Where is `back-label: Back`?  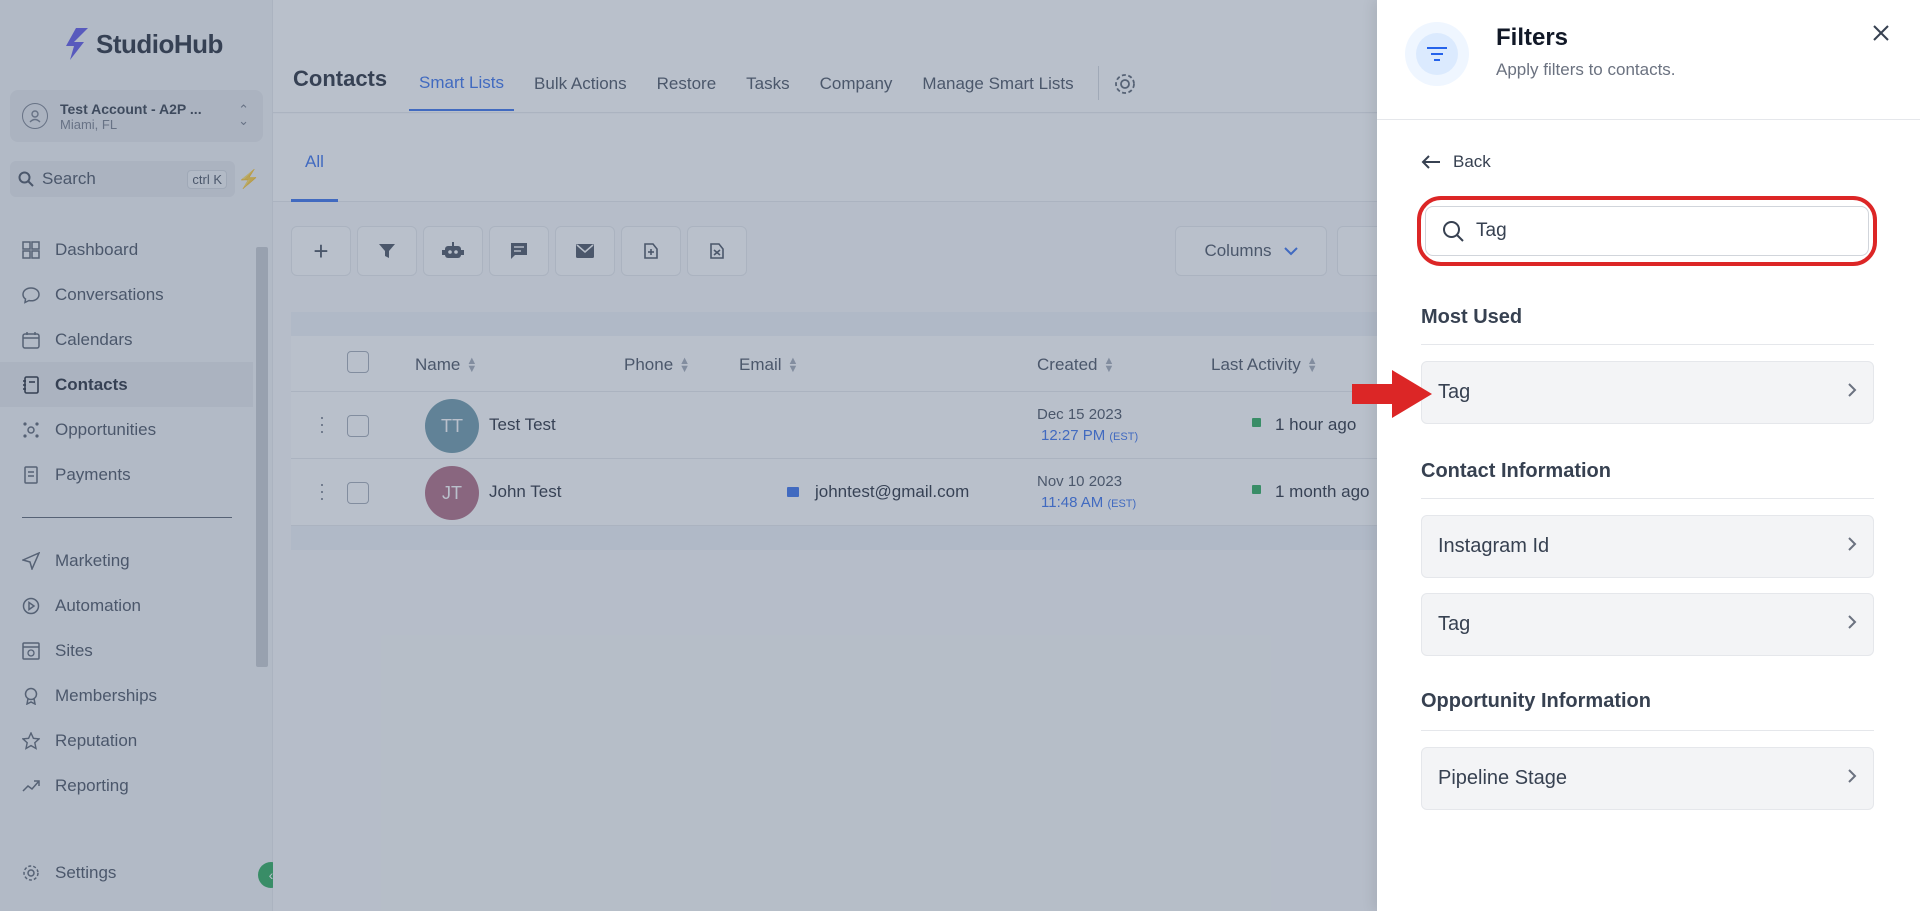
back-label: Back is located at coordinates (1472, 161).